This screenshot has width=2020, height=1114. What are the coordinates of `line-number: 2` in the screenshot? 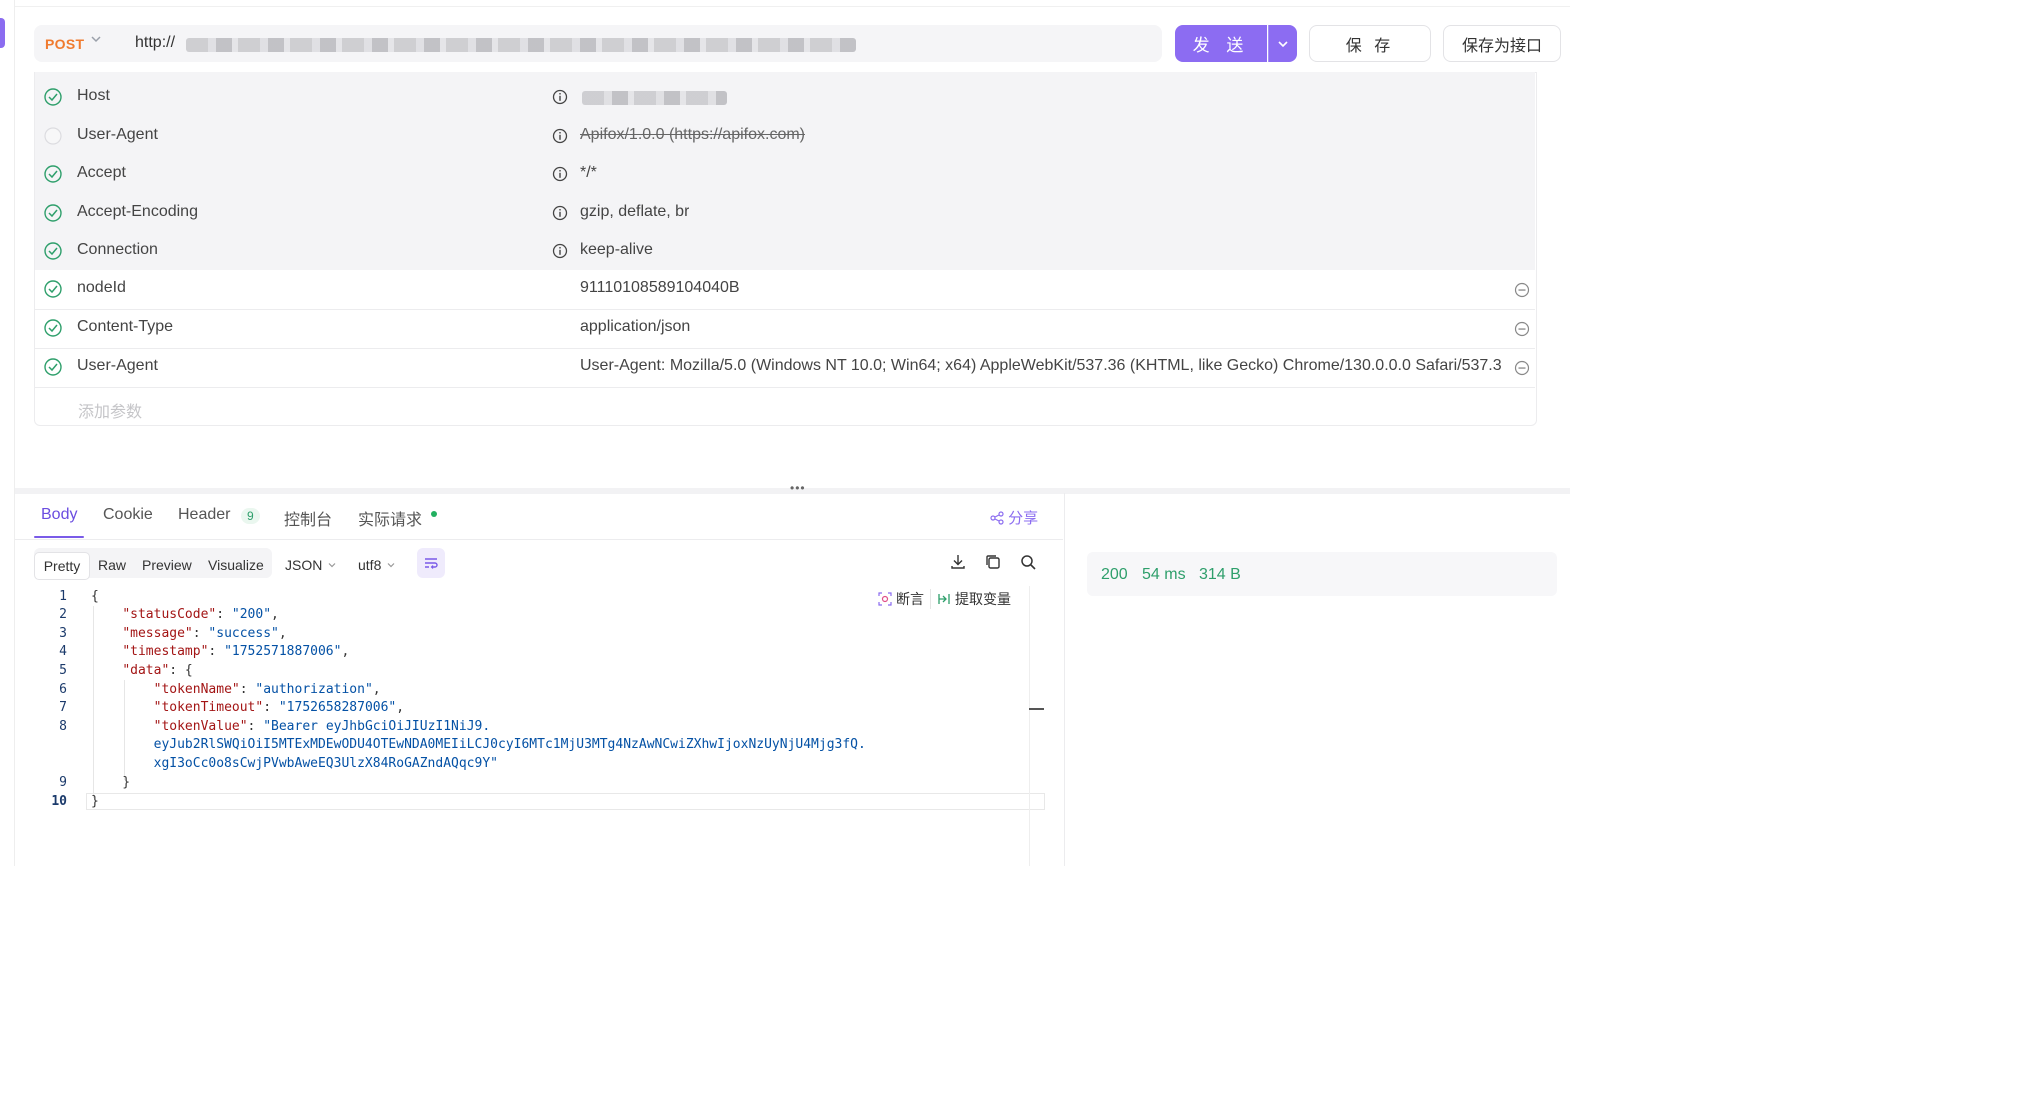 It's located at (63, 614).